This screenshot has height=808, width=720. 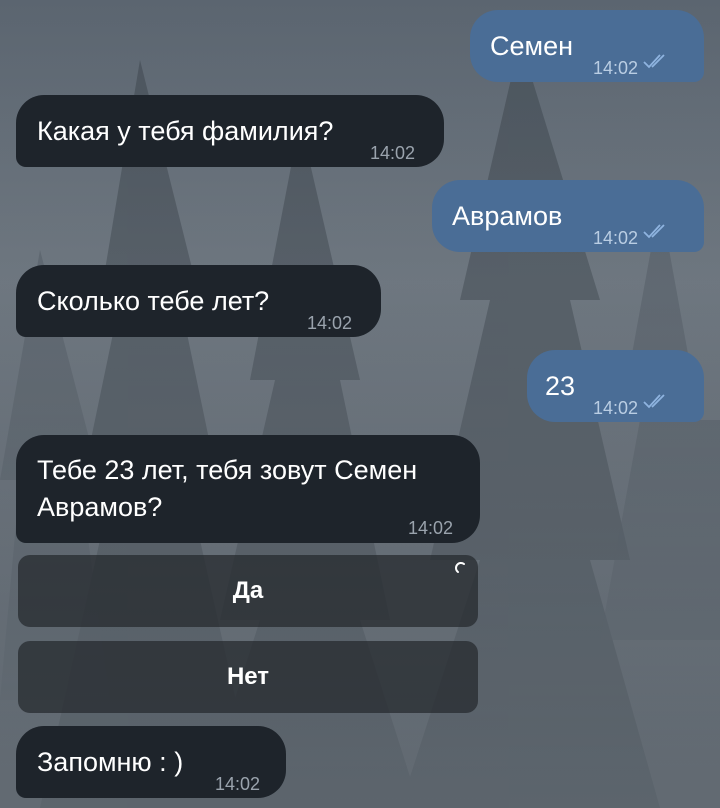 I want to click on message-text: 23, so click(x=560, y=386).